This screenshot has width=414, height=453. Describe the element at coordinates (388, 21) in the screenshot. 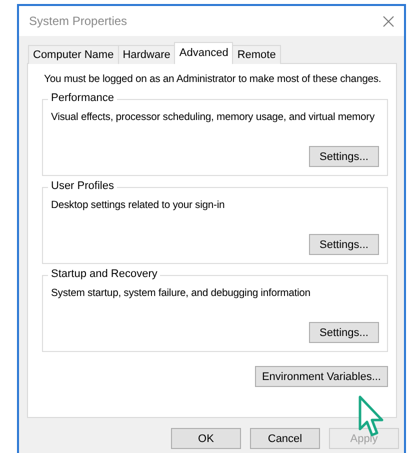

I see `close-icon` at that location.